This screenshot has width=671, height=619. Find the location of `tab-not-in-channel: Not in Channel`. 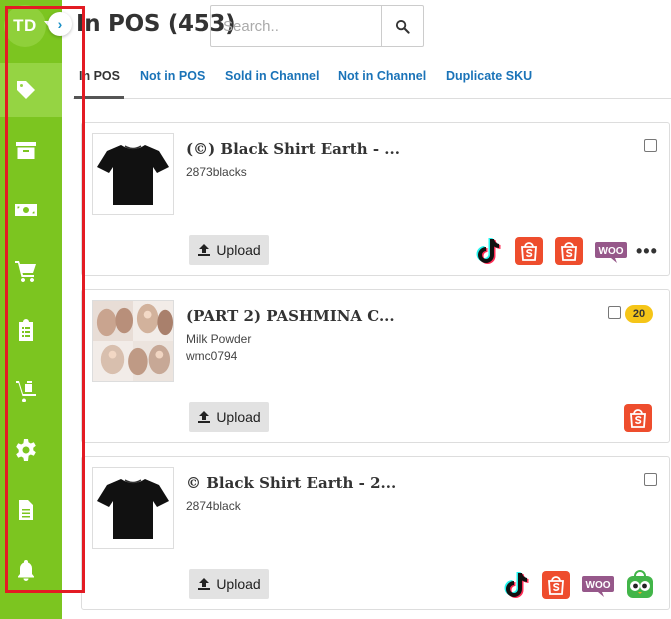

tab-not-in-channel: Not in Channel is located at coordinates (382, 76).